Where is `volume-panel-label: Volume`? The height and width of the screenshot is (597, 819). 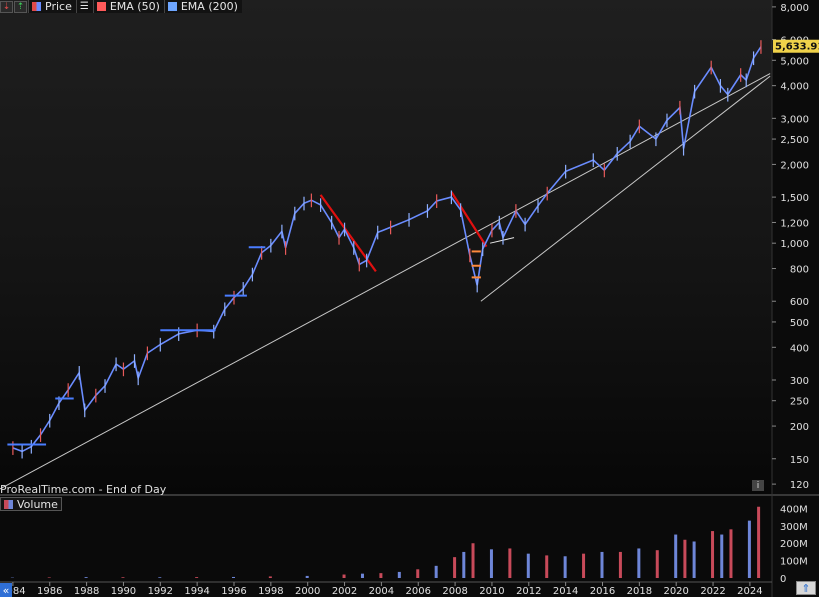
volume-panel-label: Volume is located at coordinates (31, 504).